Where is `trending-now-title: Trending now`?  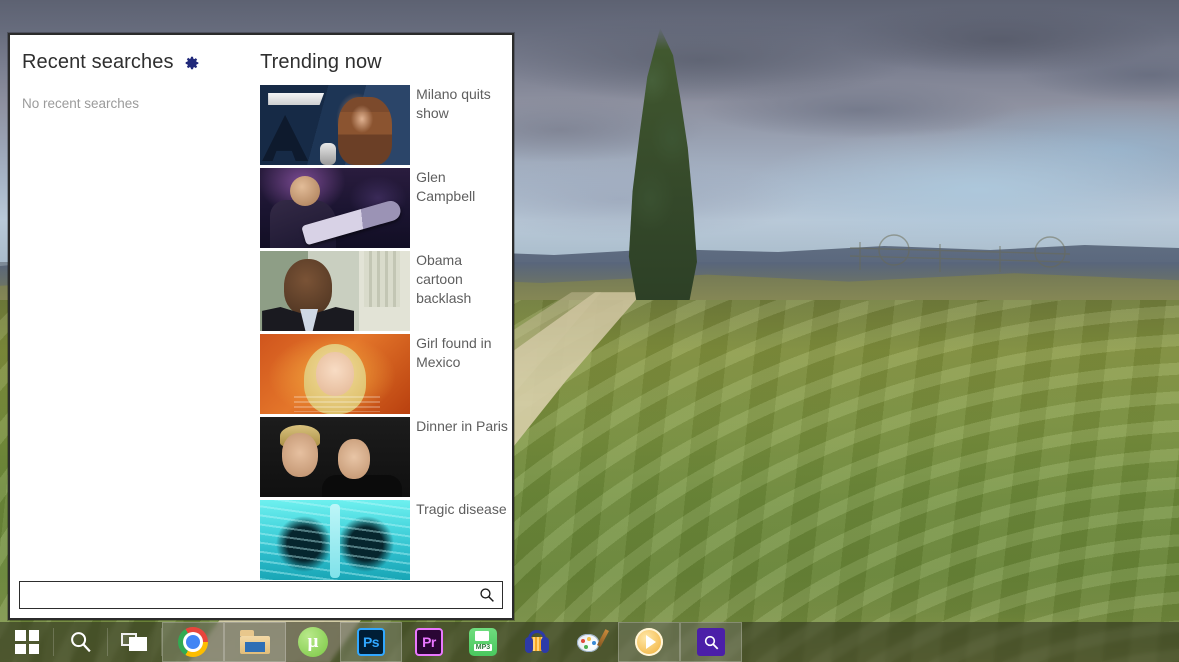 trending-now-title: Trending now is located at coordinates (321, 61).